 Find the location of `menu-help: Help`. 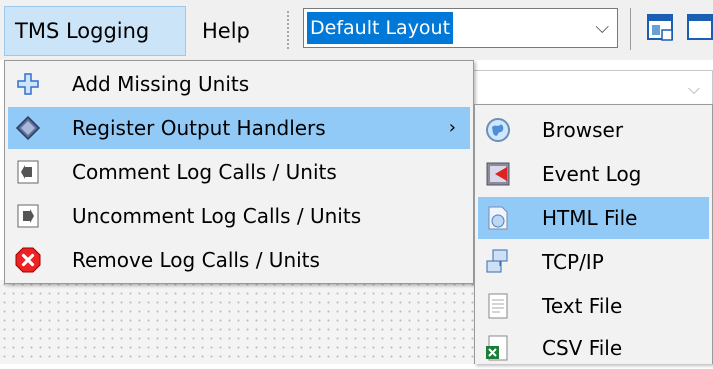

menu-help: Help is located at coordinates (229, 31).